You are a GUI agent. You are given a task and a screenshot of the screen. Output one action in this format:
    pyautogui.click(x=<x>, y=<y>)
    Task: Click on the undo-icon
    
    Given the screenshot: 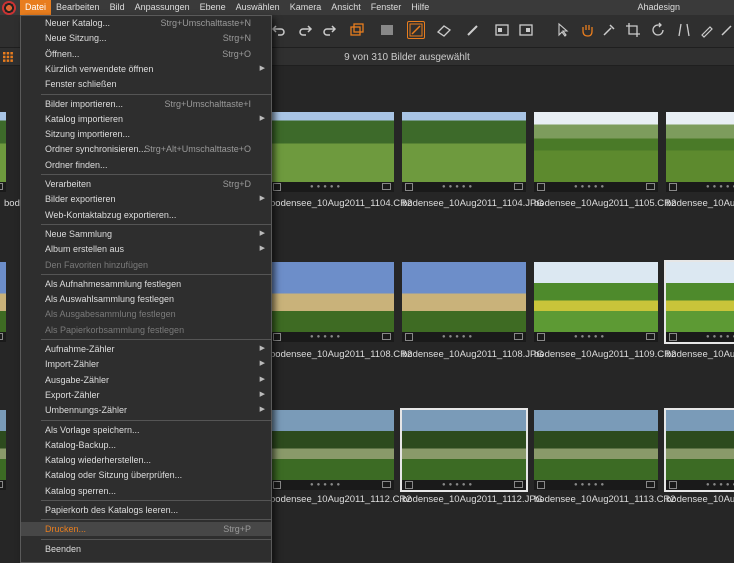 What is the action you would take?
    pyautogui.click(x=279, y=30)
    